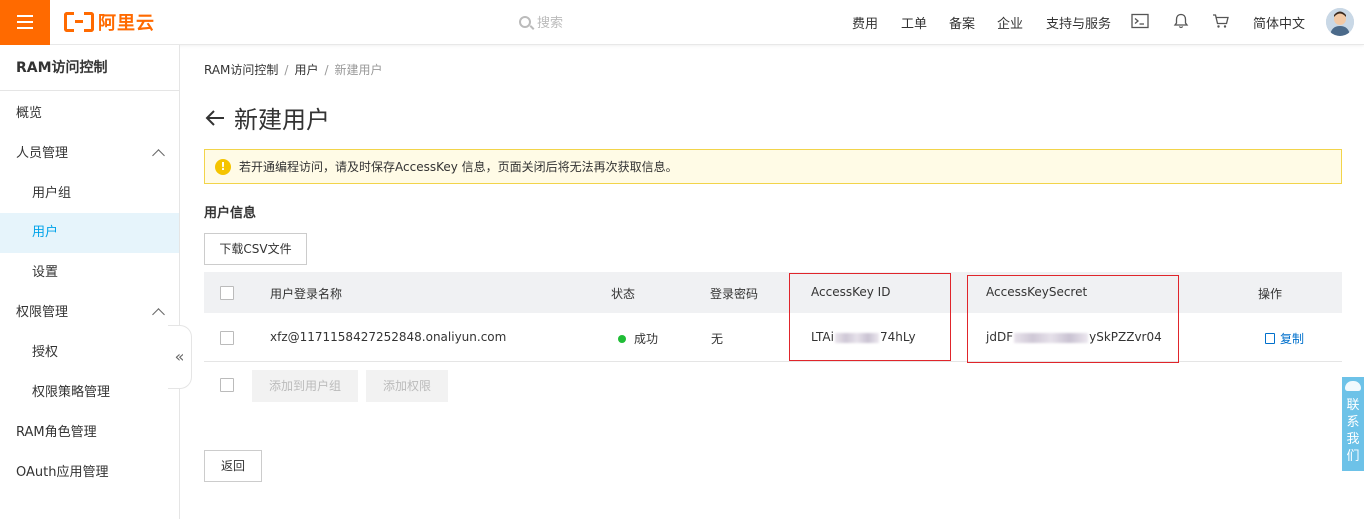 The image size is (1364, 519). What do you see at coordinates (126, 23) in the screenshot?
I see `brand-name: 阿里云` at bounding box center [126, 23].